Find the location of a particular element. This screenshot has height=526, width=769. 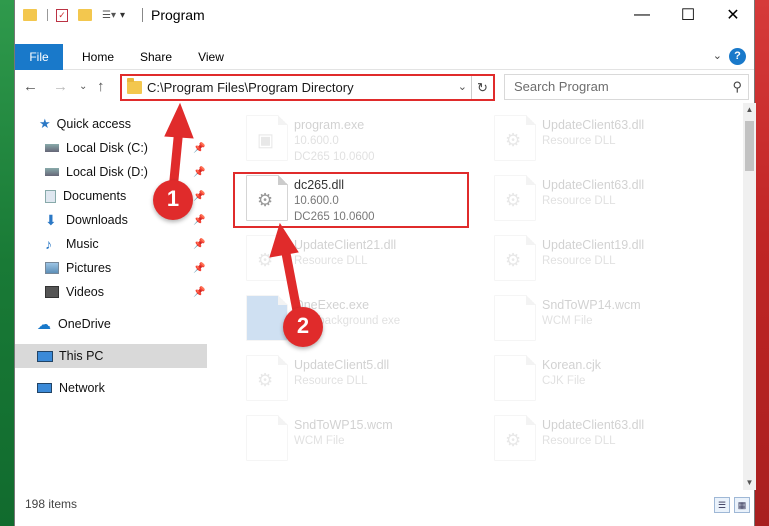

arrow-2-head is located at coordinates (284, 240).